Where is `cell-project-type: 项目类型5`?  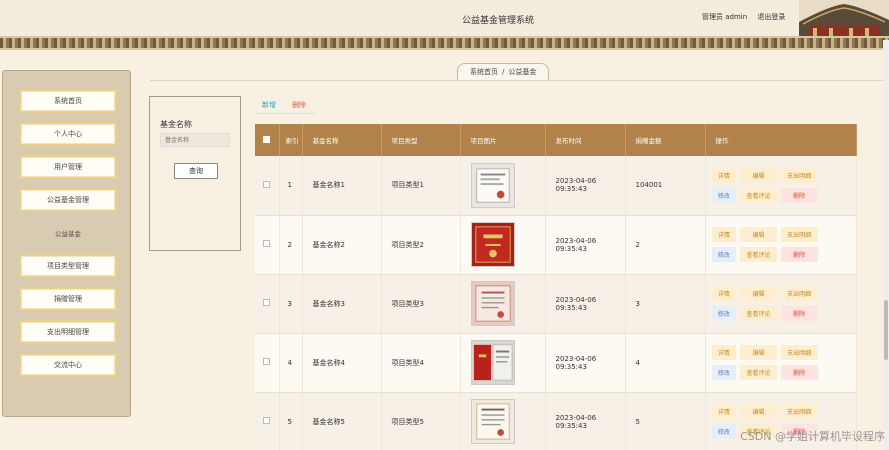
cell-project-type: 项目类型5 is located at coordinates (421, 421).